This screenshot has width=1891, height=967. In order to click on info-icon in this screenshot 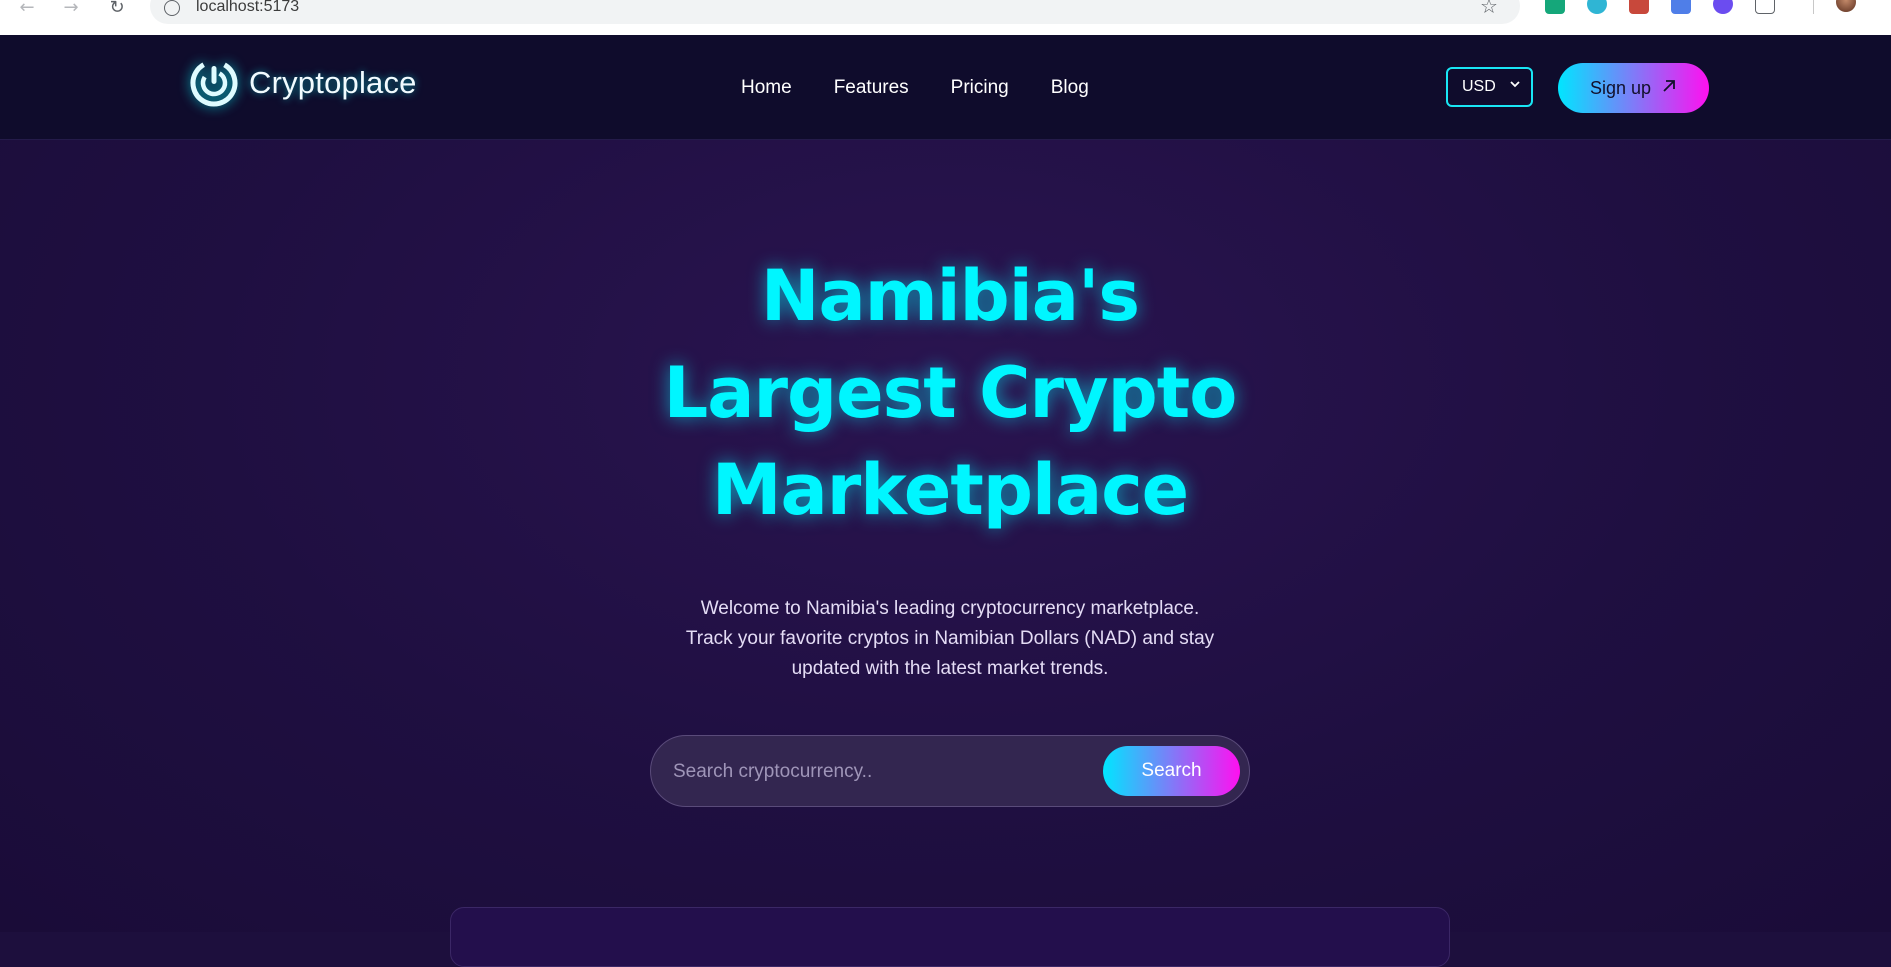, I will do `click(172, 8)`.